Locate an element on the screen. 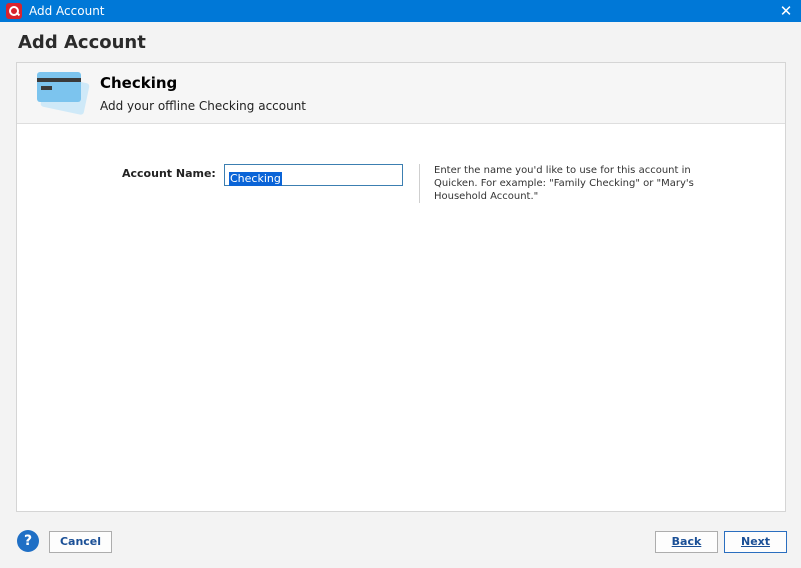 The image size is (801, 568). account-type-description: Add your offline Checking account is located at coordinates (203, 106).